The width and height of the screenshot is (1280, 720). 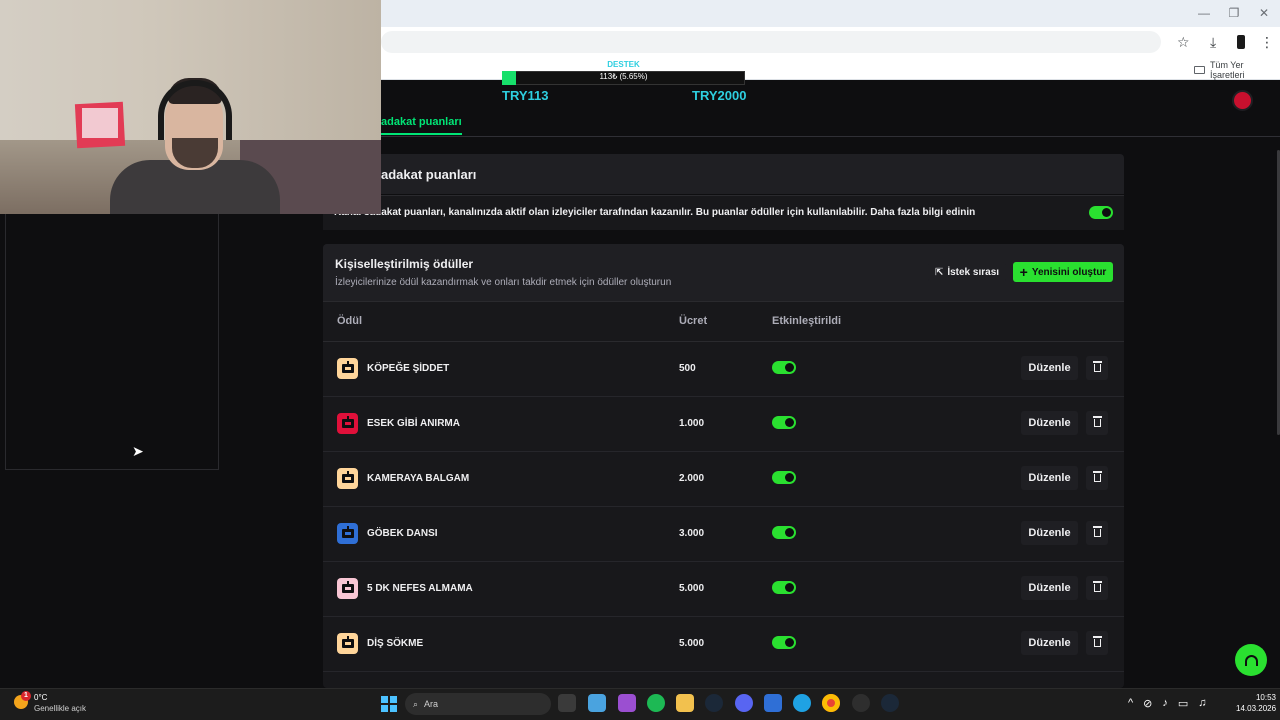 What do you see at coordinates (389, 704) in the screenshot?
I see `windows-start-icon` at bounding box center [389, 704].